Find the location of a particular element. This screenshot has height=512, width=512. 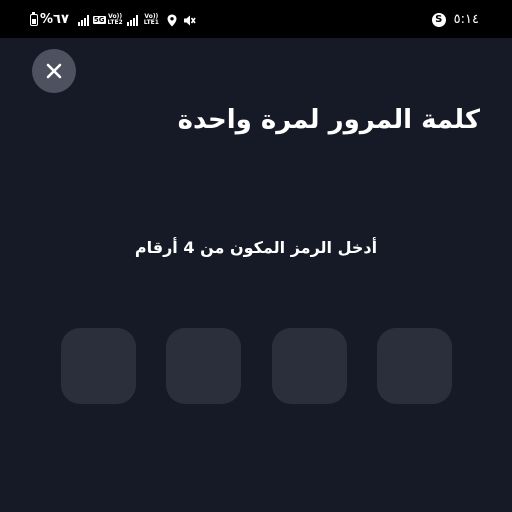

status-time: ٥:١٤ is located at coordinates (466, 19).